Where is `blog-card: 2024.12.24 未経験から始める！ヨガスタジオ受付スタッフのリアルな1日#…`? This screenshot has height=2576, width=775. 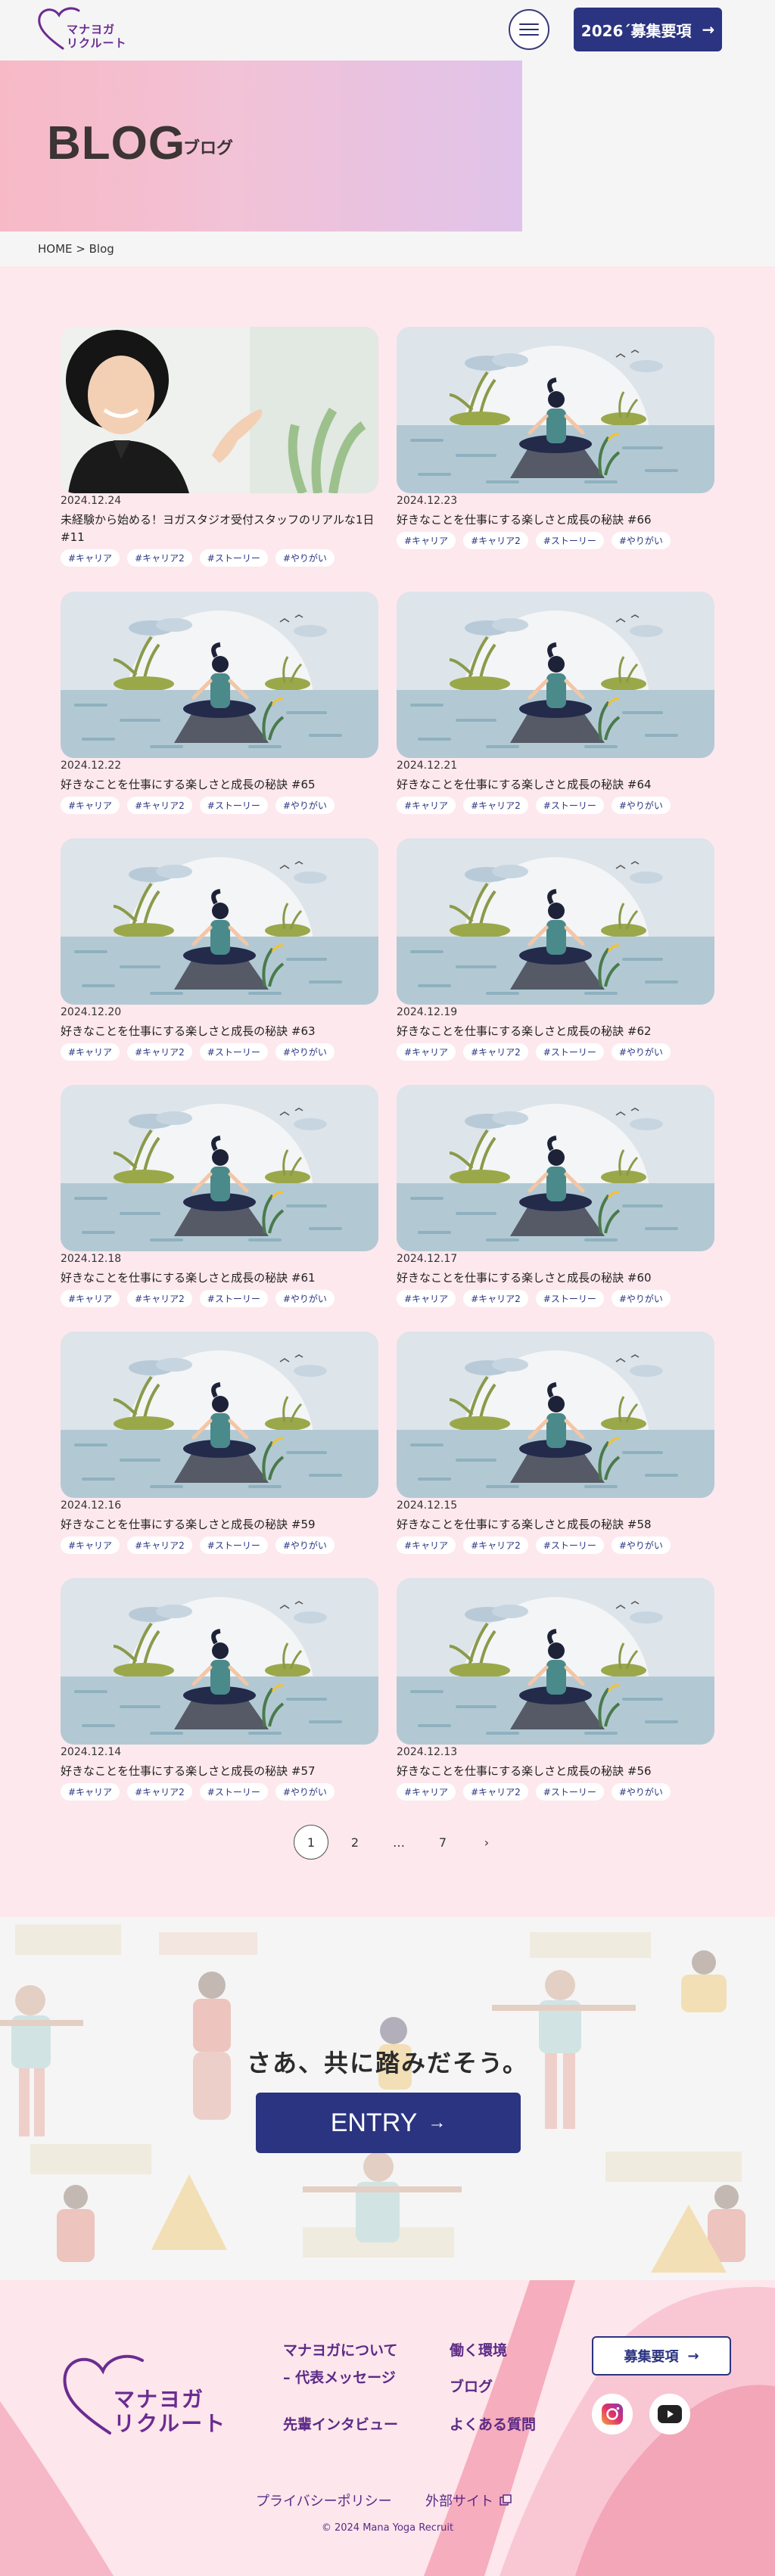
blog-card: 2024.12.24 未経験から始める！ヨガスタジオ受付スタッフのリアルな1日#… is located at coordinates (219, 451).